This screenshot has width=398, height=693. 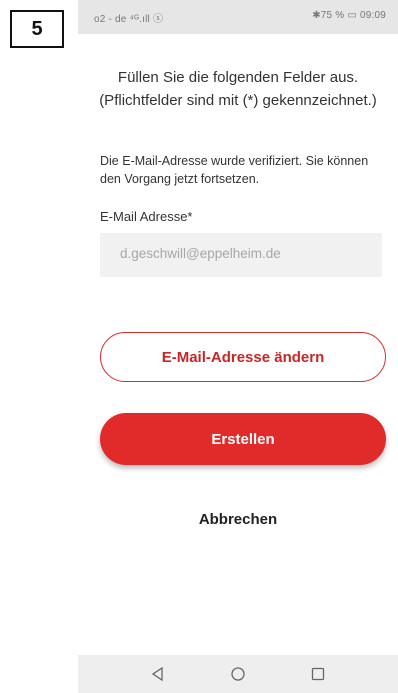 What do you see at coordinates (146, 216) in the screenshot?
I see `email-label: E-Mail Adresse*` at bounding box center [146, 216].